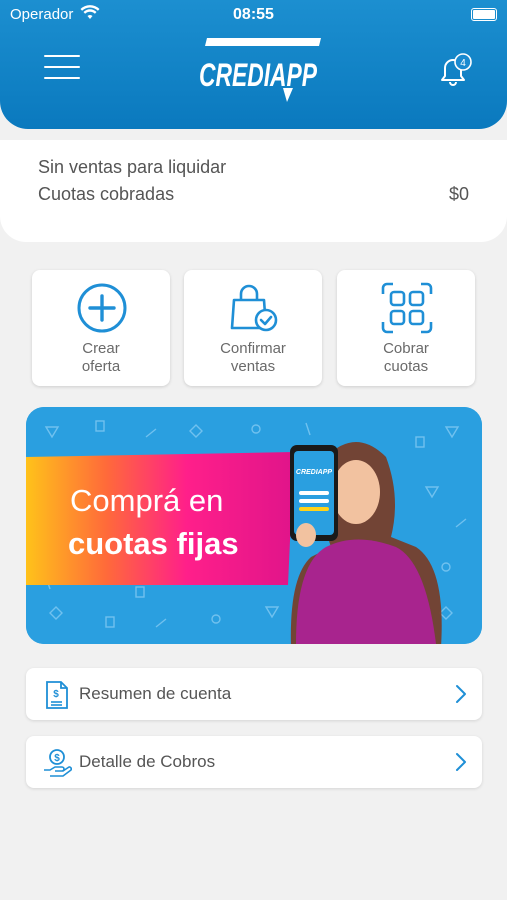  I want to click on hand-coin-icon: $, so click(58, 763).